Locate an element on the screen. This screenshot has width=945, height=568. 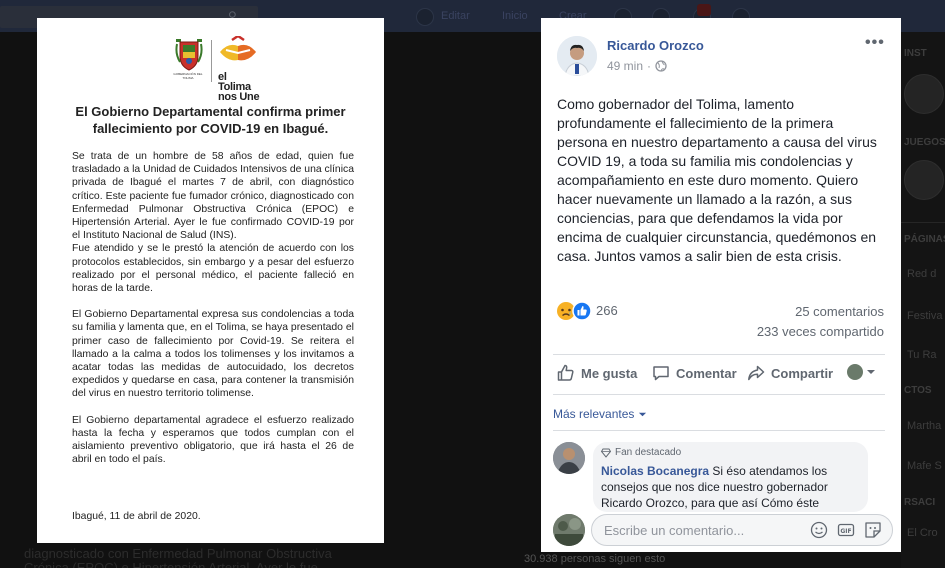
commenter-photo-icon is located at coordinates (569, 458).